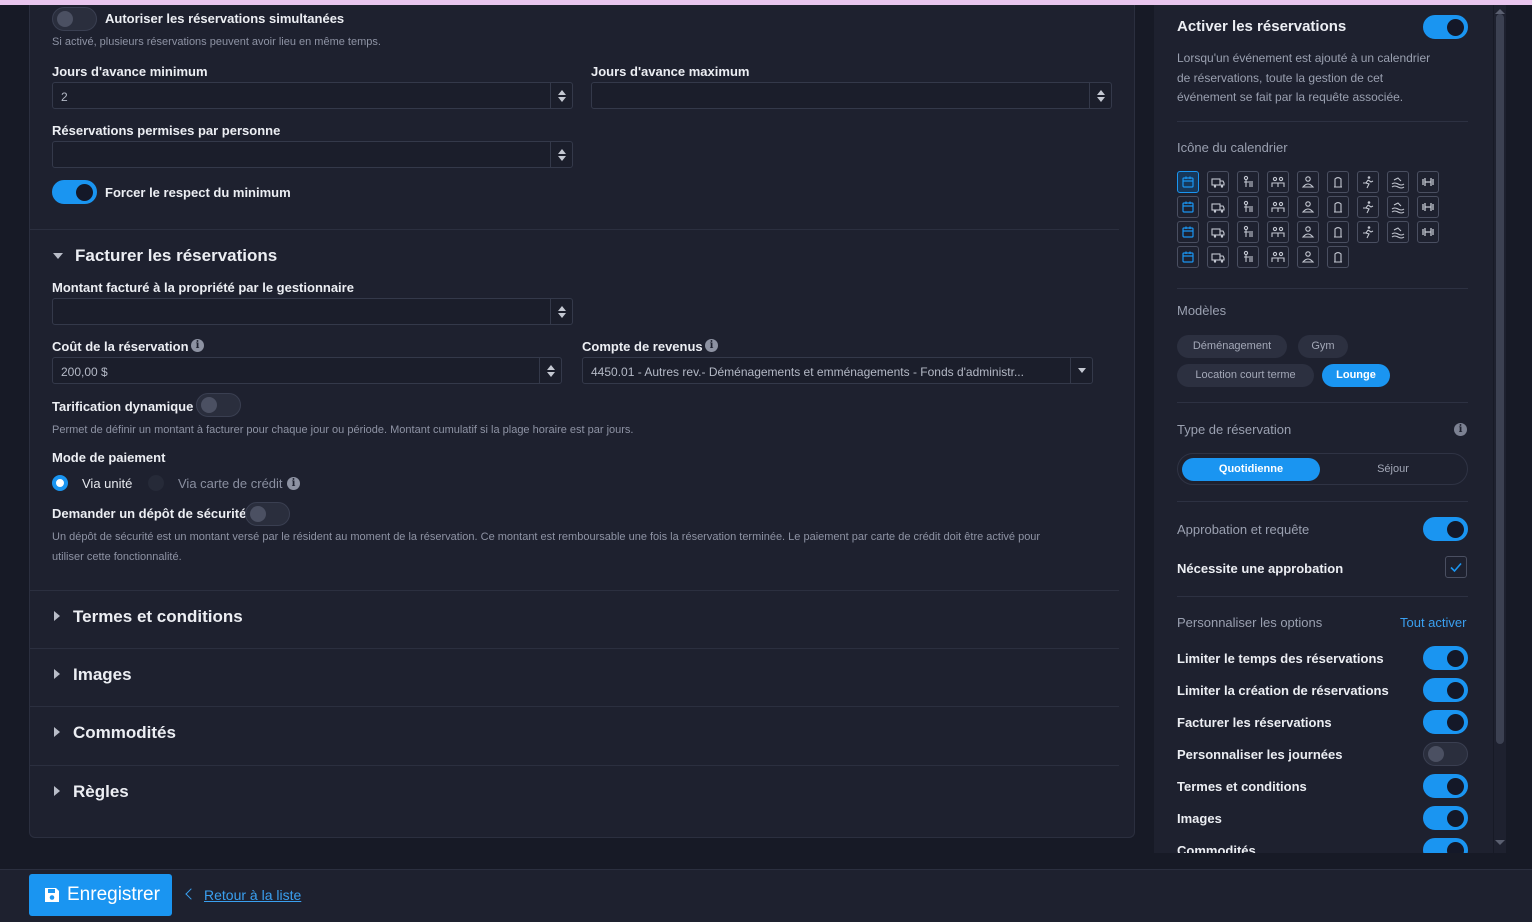 The width and height of the screenshot is (1532, 922). What do you see at coordinates (1445, 27) in the screenshot?
I see `activate-toggle` at bounding box center [1445, 27].